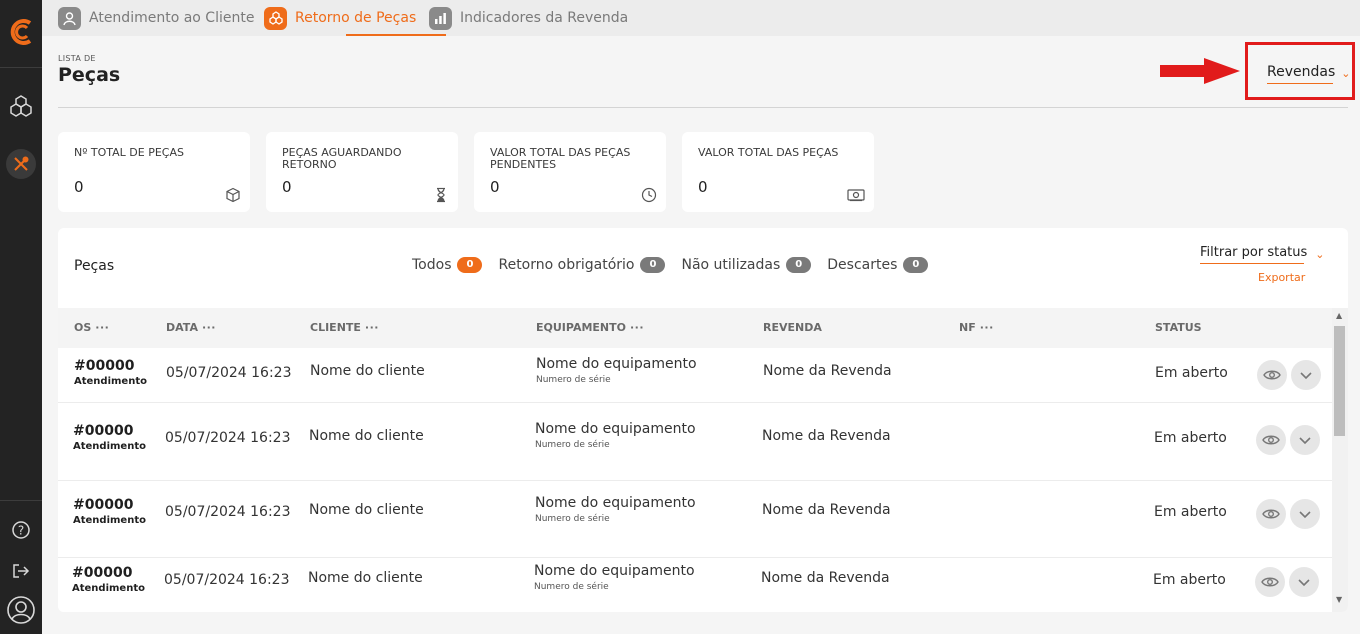 Image resolution: width=1360 pixels, height=634 pixels. What do you see at coordinates (1339, 599) in the screenshot?
I see `scroll-down-icon: ▼` at bounding box center [1339, 599].